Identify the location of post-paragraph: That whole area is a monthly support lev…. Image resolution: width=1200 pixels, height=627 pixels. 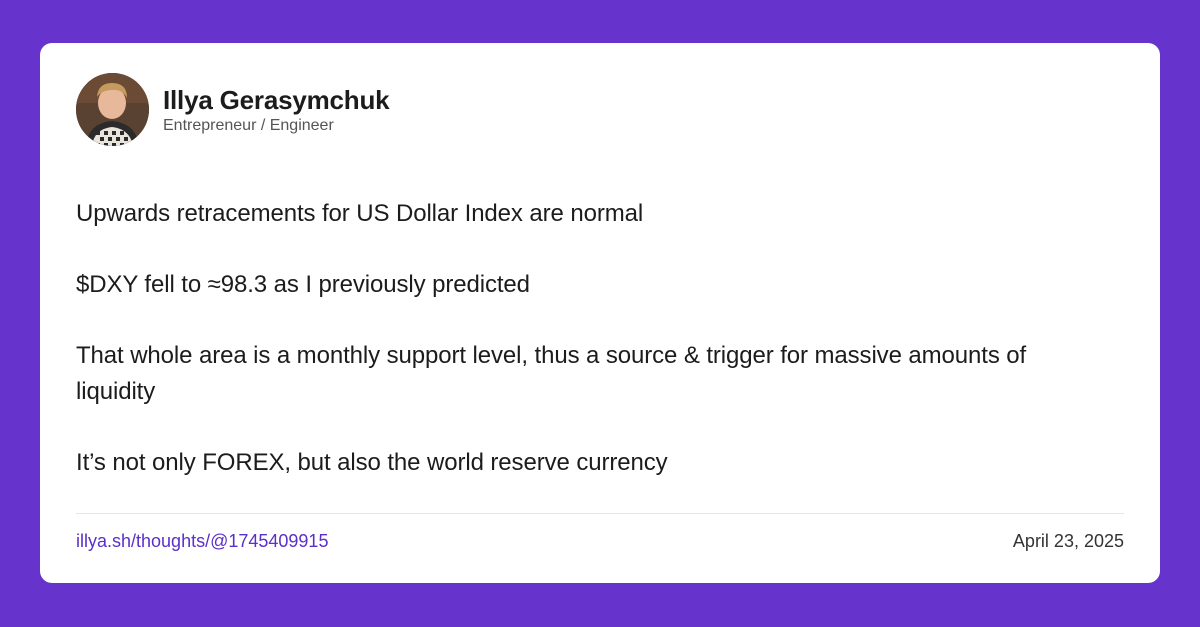
(551, 373).